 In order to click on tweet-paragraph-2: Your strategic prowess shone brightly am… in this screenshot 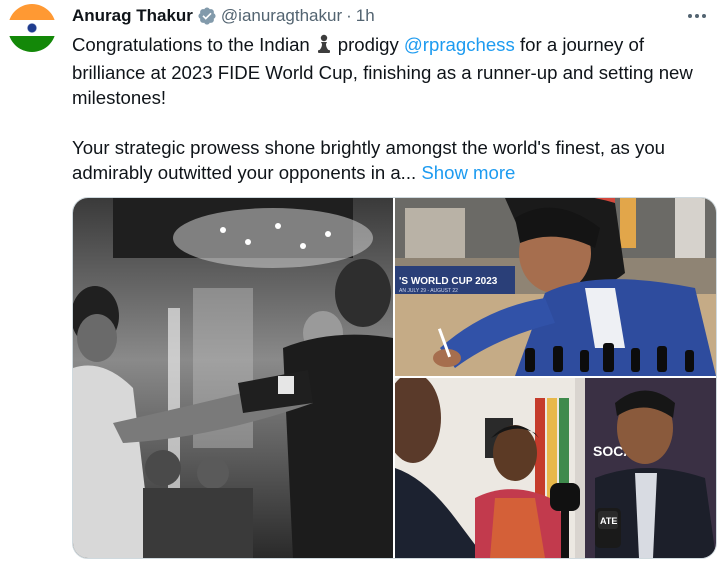, I will do `click(394, 160)`.